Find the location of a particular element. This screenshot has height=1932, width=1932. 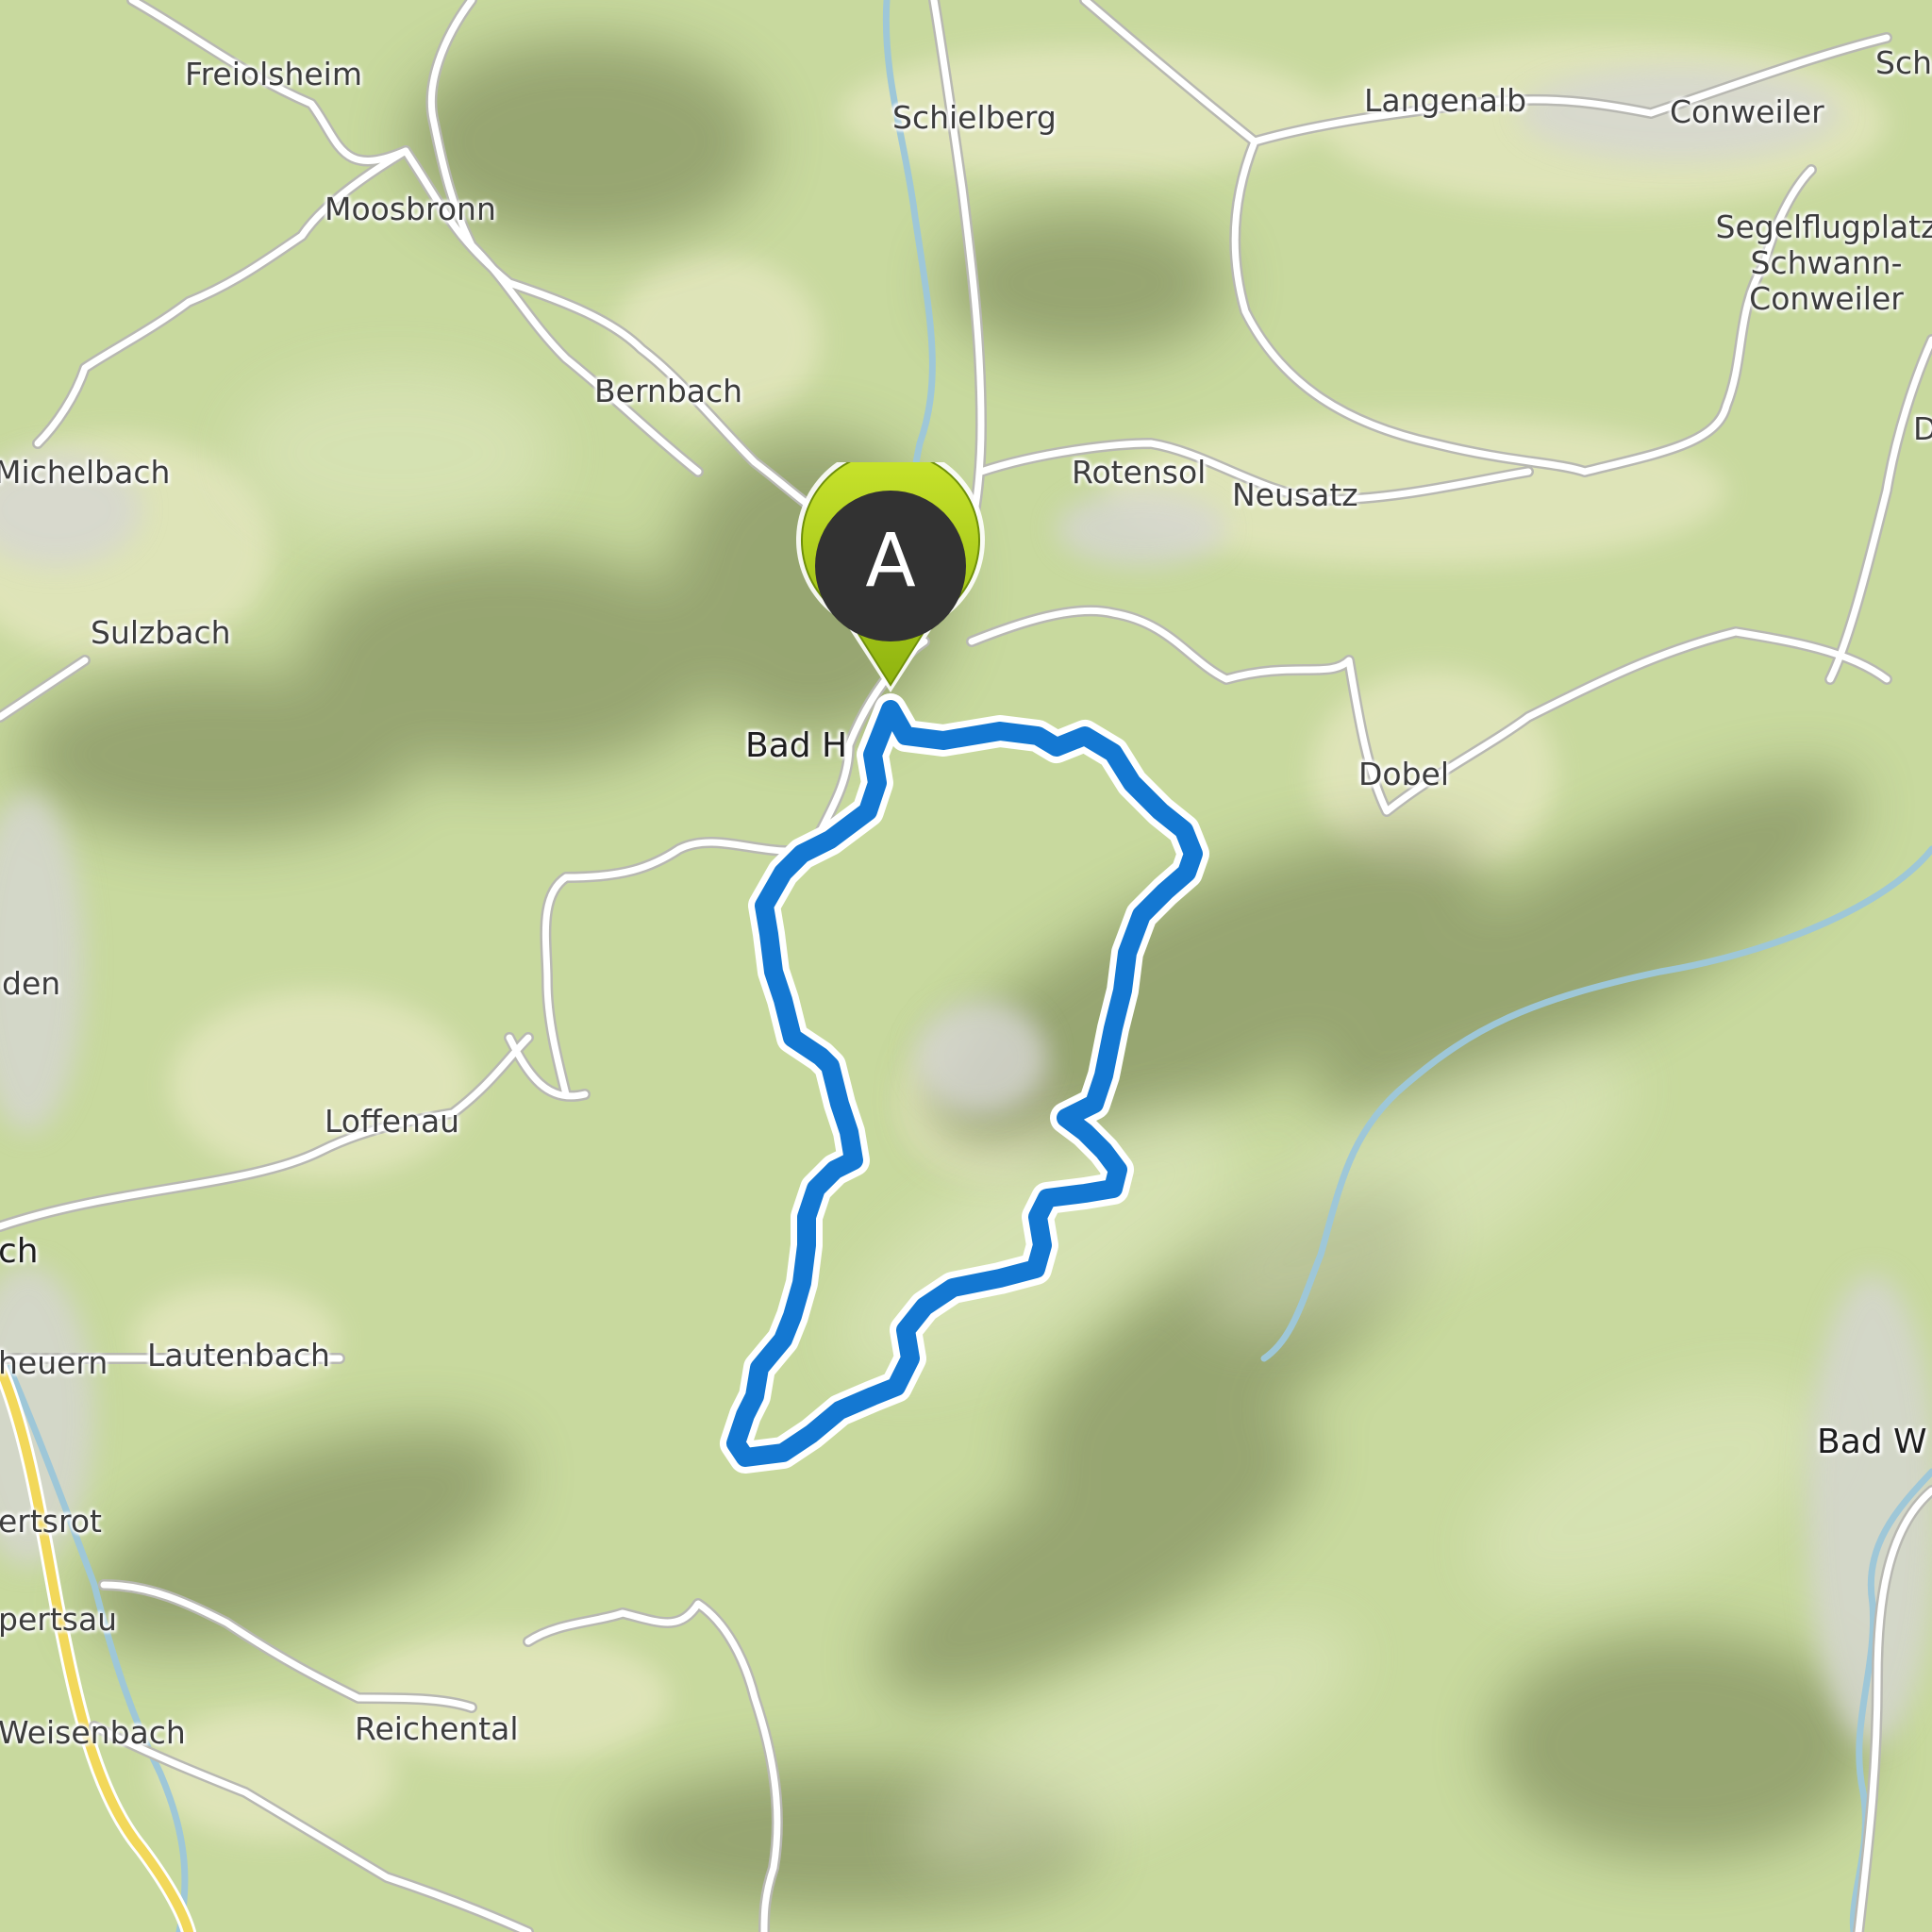

place-label-loffenau: Loffenau is located at coordinates (393, 1121).